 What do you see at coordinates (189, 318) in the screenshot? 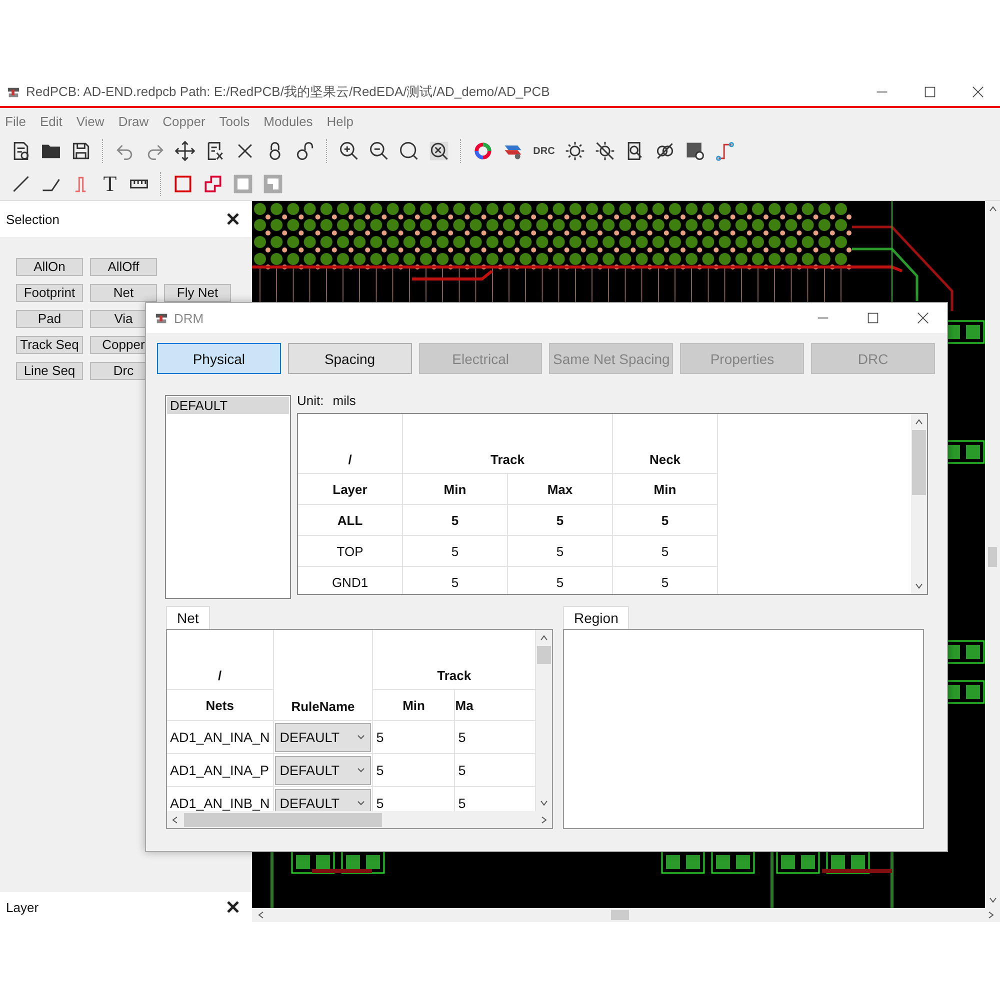
I see `dialog-title: DRM` at bounding box center [189, 318].